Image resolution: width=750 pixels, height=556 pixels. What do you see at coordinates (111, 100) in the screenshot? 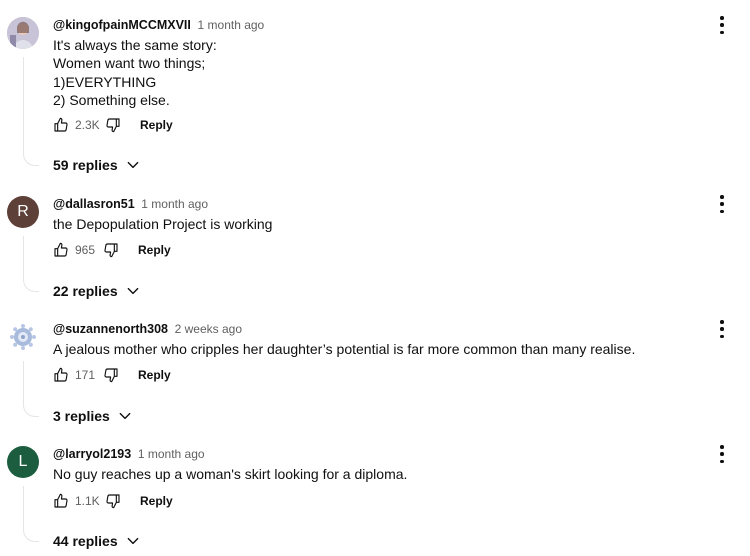
I see `comment-text-line: 2) Something else.` at bounding box center [111, 100].